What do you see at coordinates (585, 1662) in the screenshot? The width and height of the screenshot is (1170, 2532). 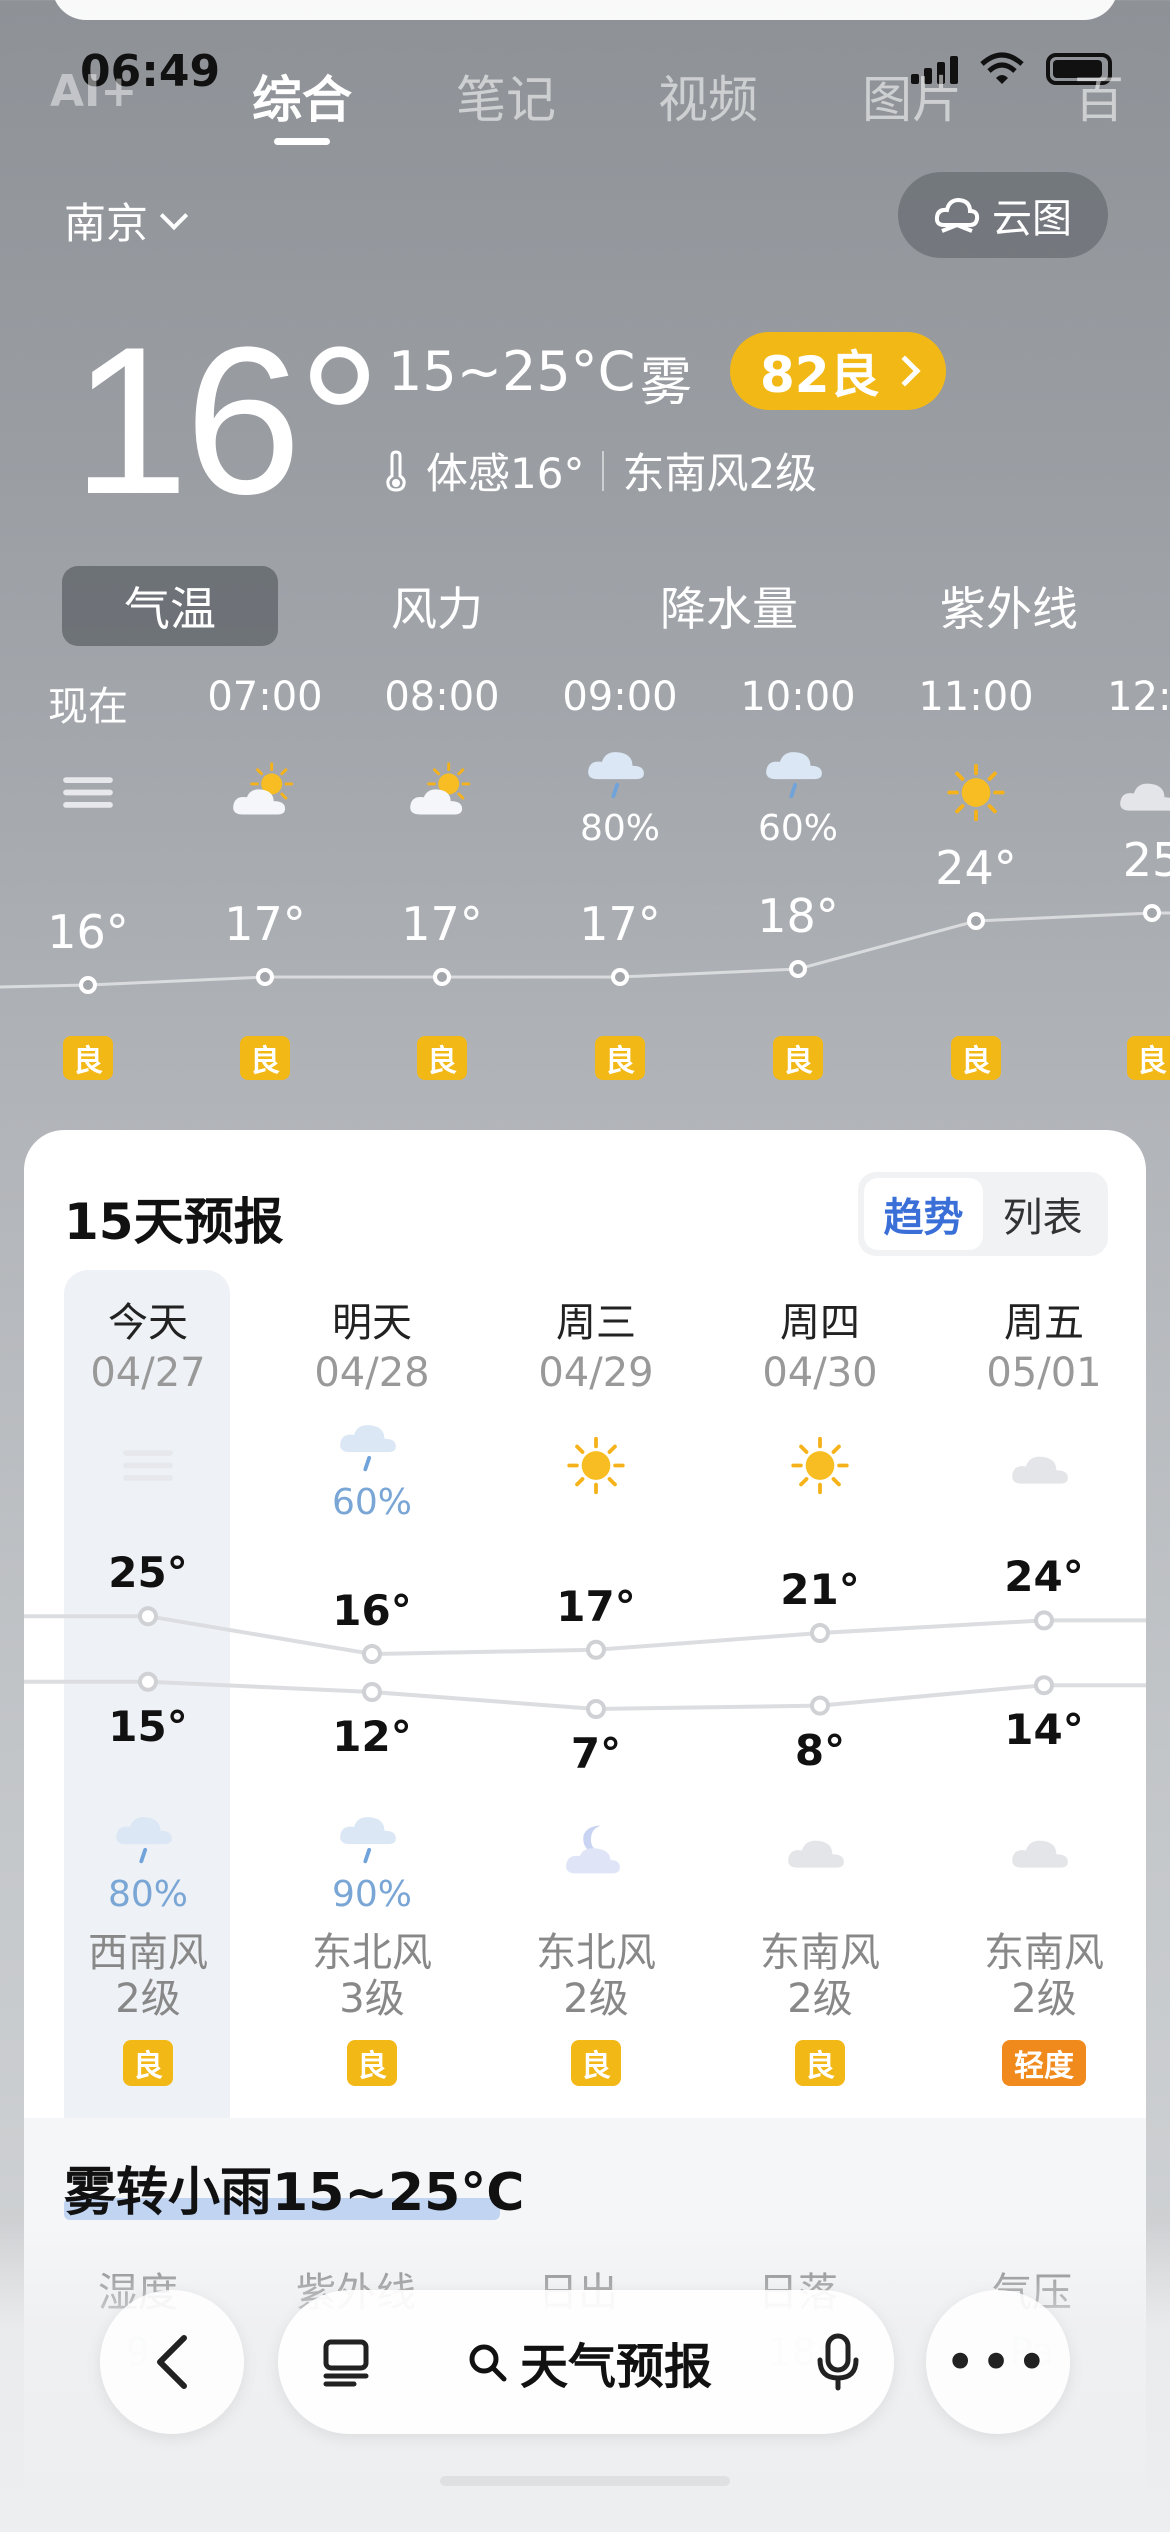 I see `forecast-temperature-lines` at bounding box center [585, 1662].